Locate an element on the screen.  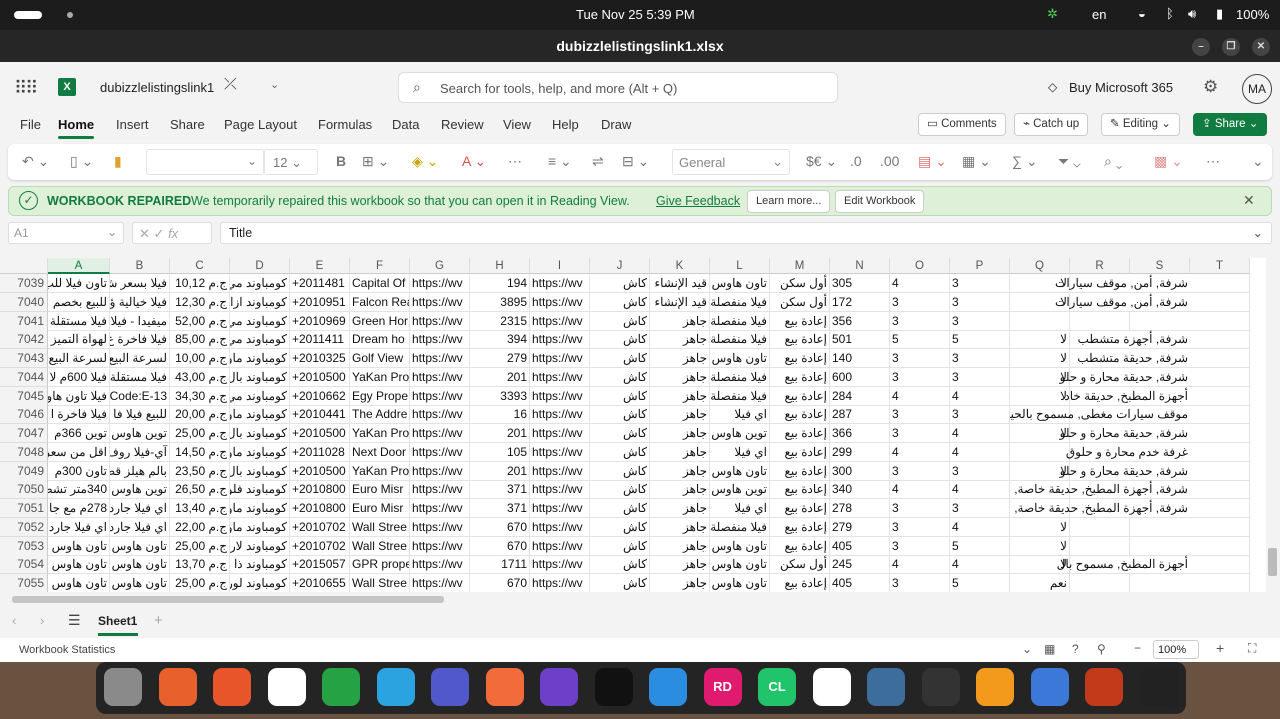
cell-D7044: كومباوند بال is located at coordinates (260, 377).